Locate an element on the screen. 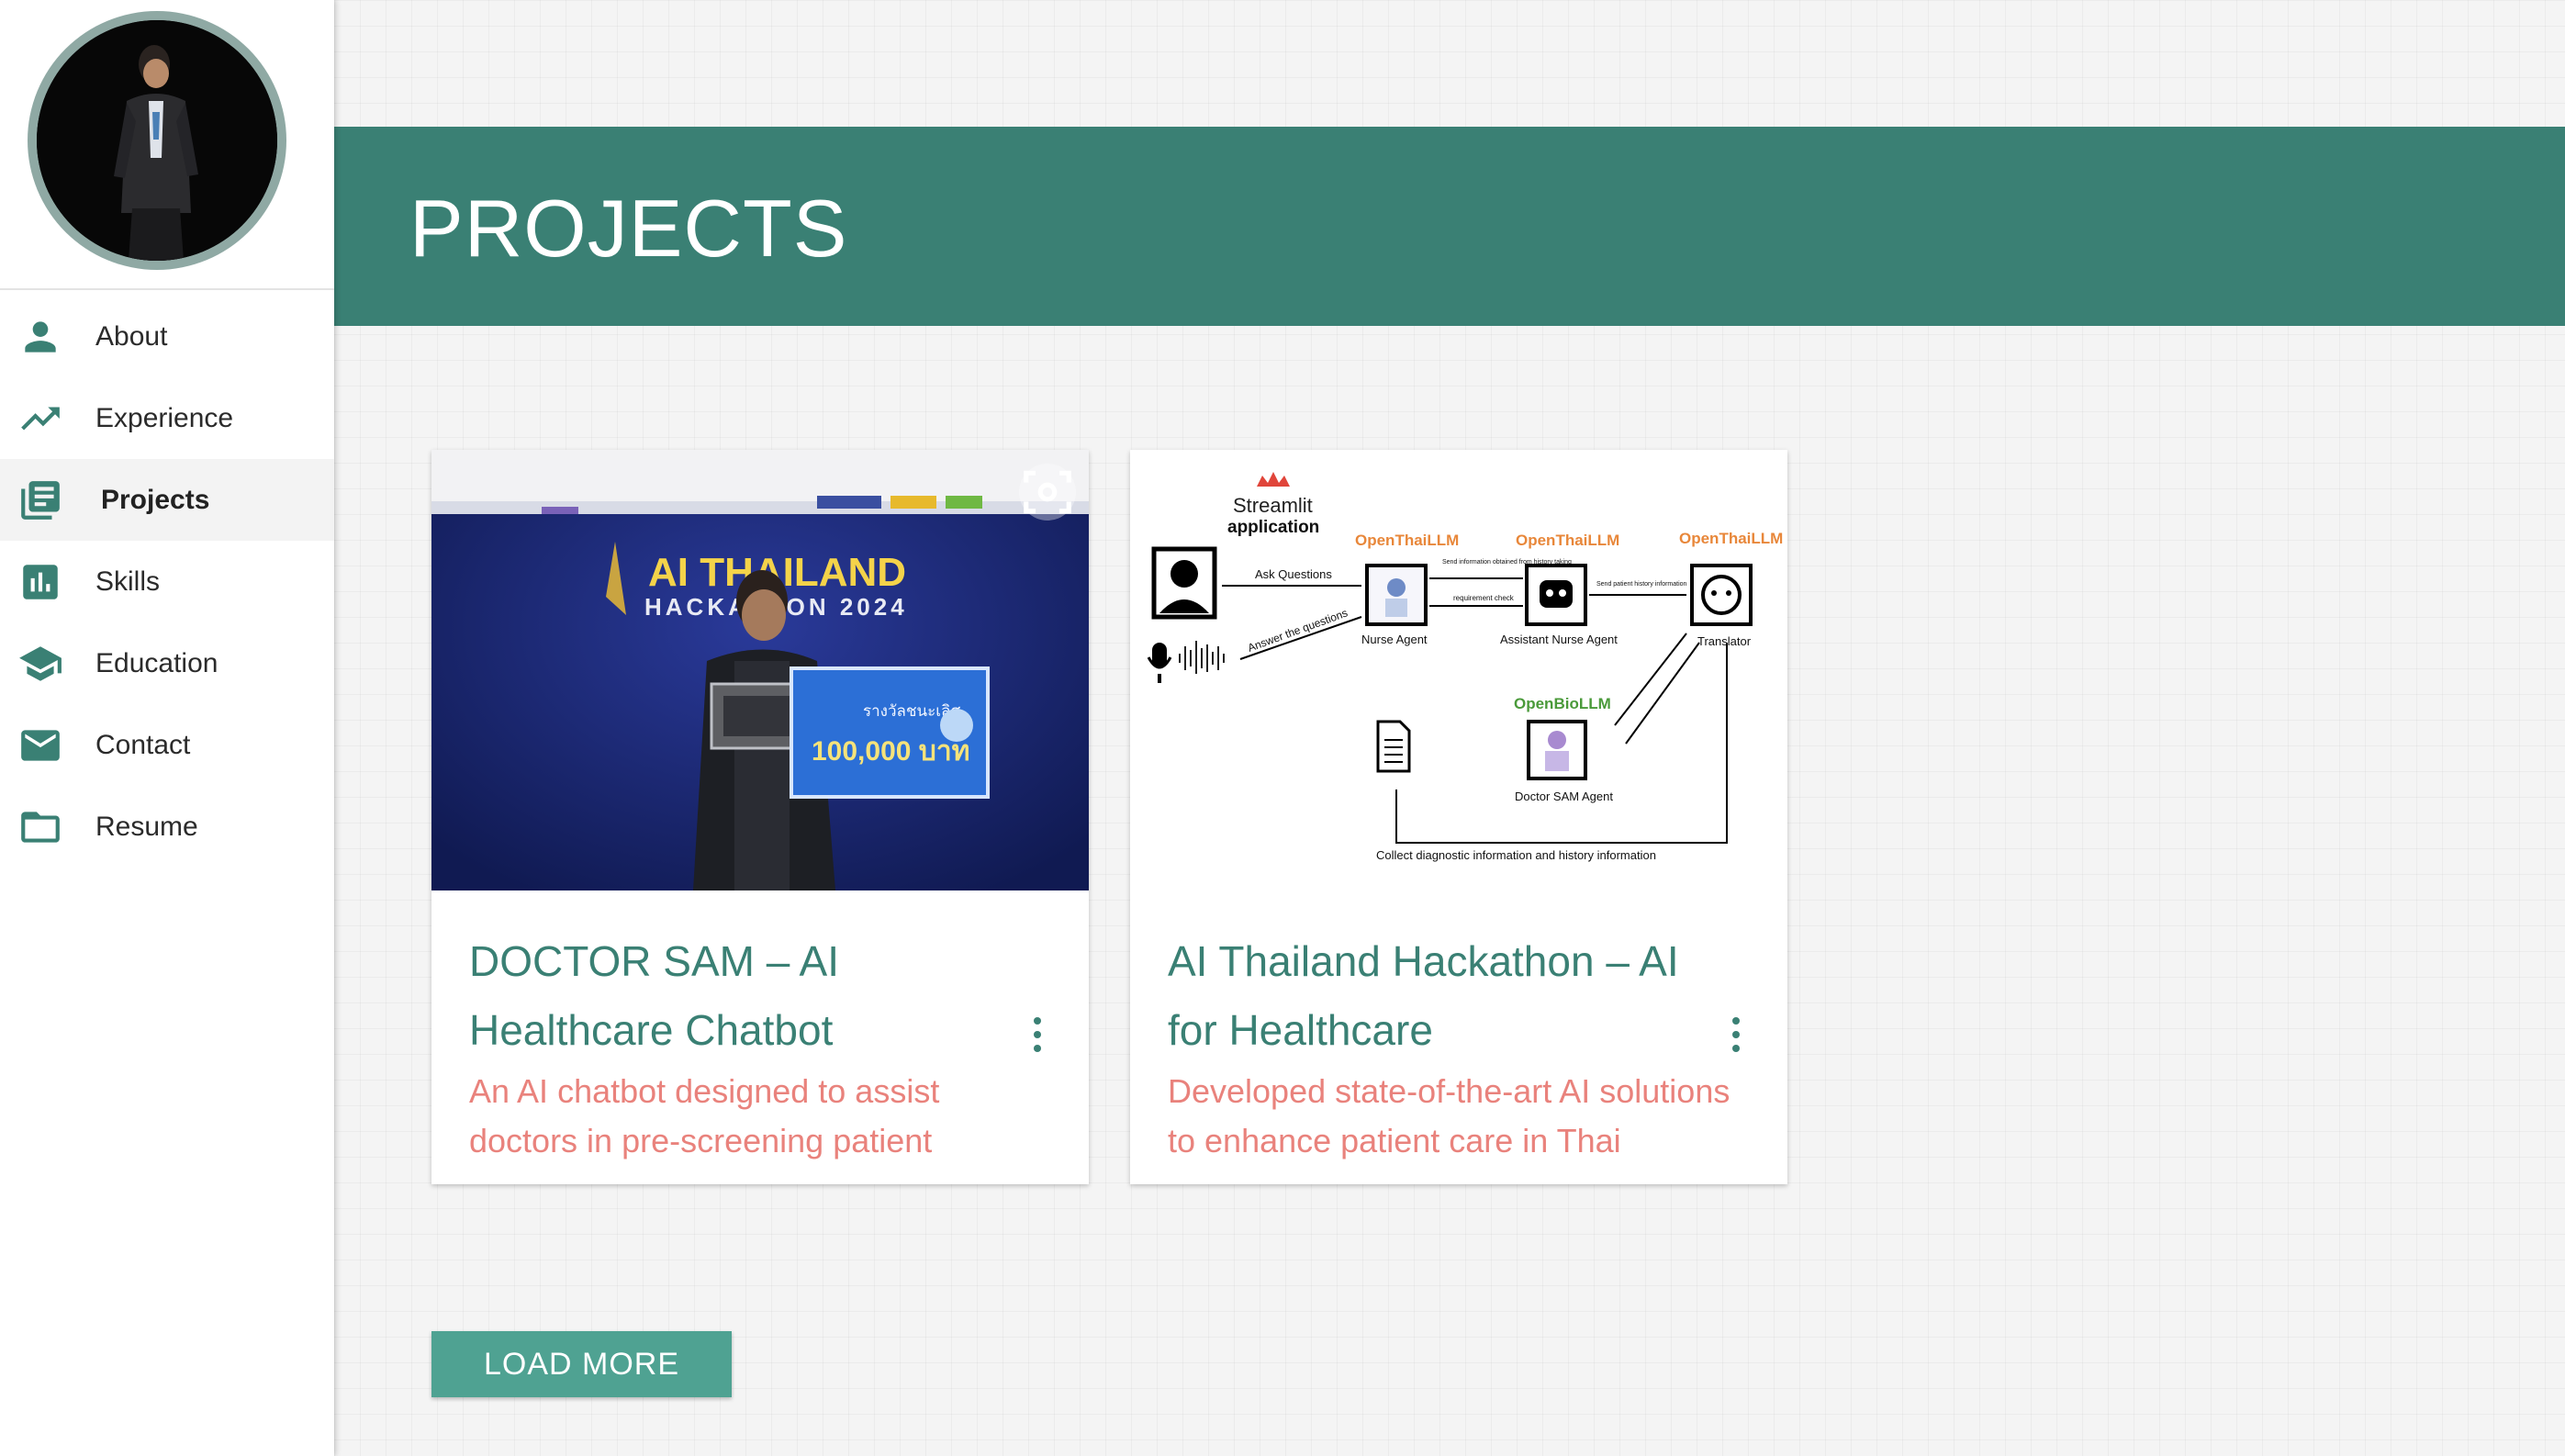 The height and width of the screenshot is (1456, 2565). folder-icon is located at coordinates (40, 827).